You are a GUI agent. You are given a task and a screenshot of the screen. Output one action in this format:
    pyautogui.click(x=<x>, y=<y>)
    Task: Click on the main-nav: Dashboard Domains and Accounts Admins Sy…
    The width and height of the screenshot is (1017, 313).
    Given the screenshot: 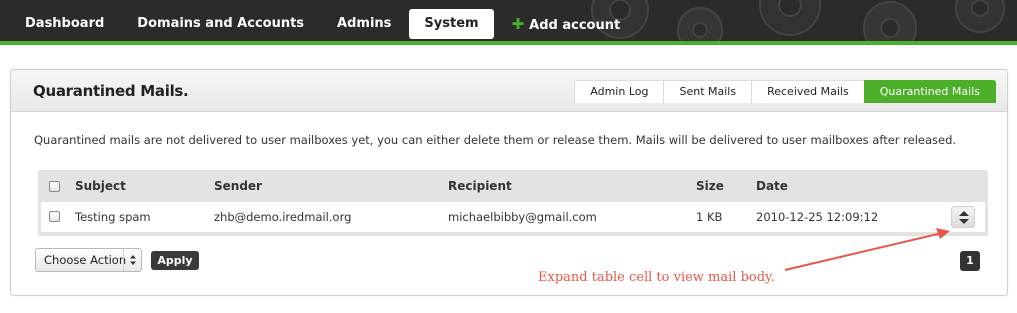 What is the action you would take?
    pyautogui.click(x=324, y=24)
    